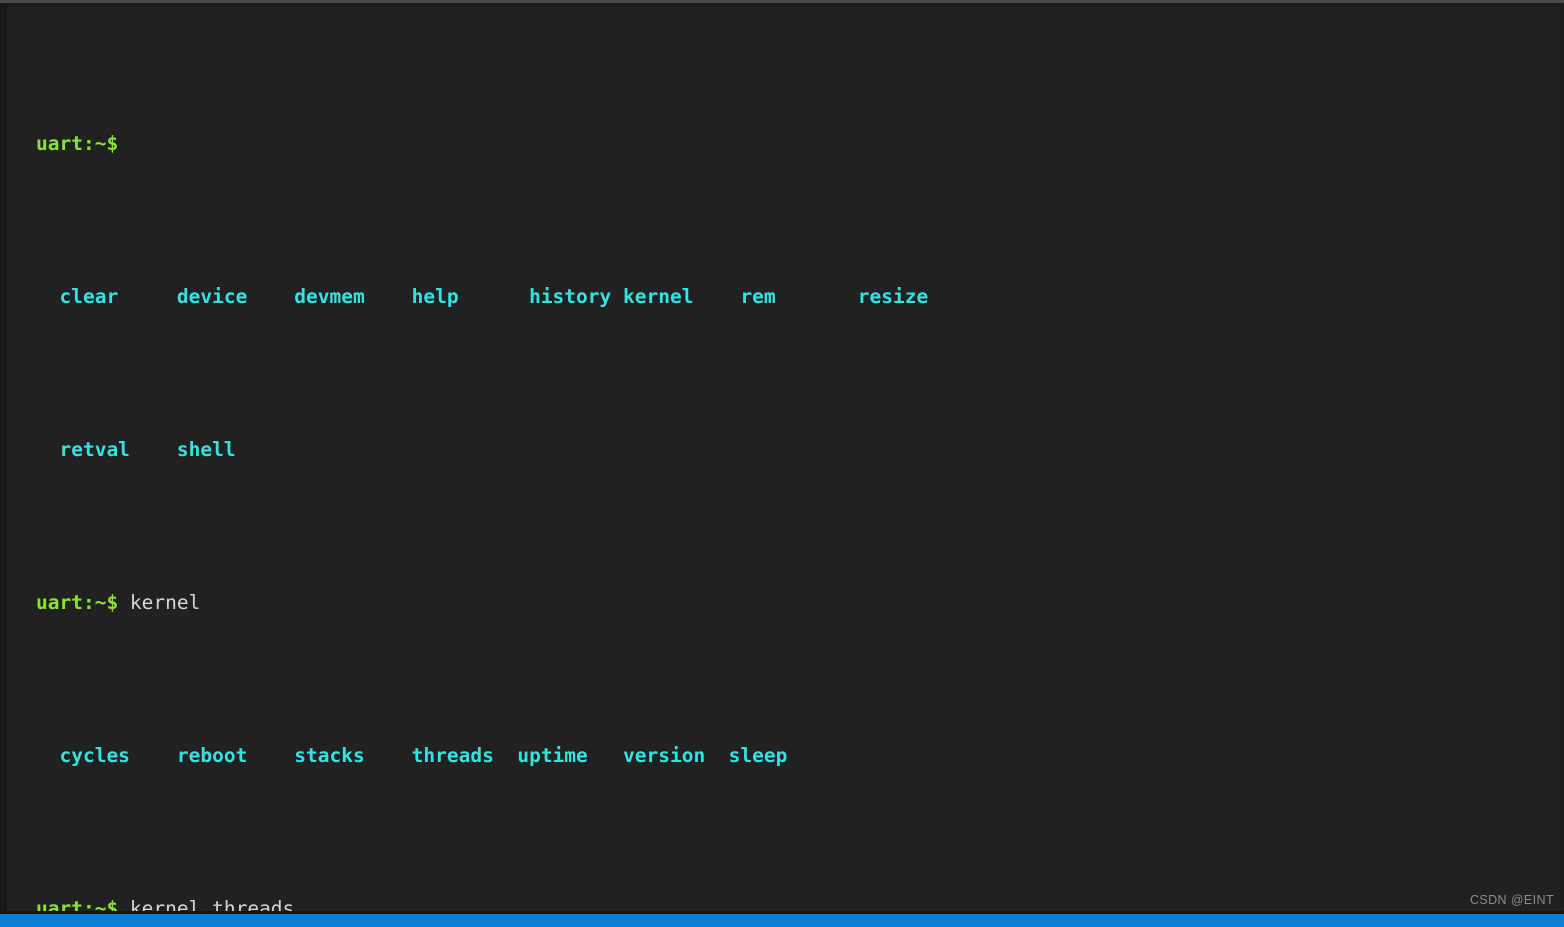 Image resolution: width=1564 pixels, height=927 pixels. Describe the element at coordinates (1562, 457) in the screenshot. I see `terminal-right-edge` at that location.